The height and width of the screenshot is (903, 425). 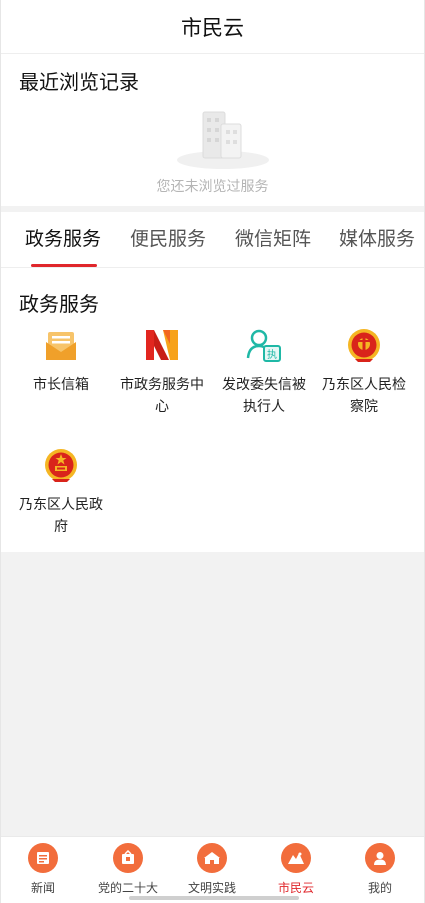 I want to click on service-label: 市政务服务中心, so click(x=162, y=396).